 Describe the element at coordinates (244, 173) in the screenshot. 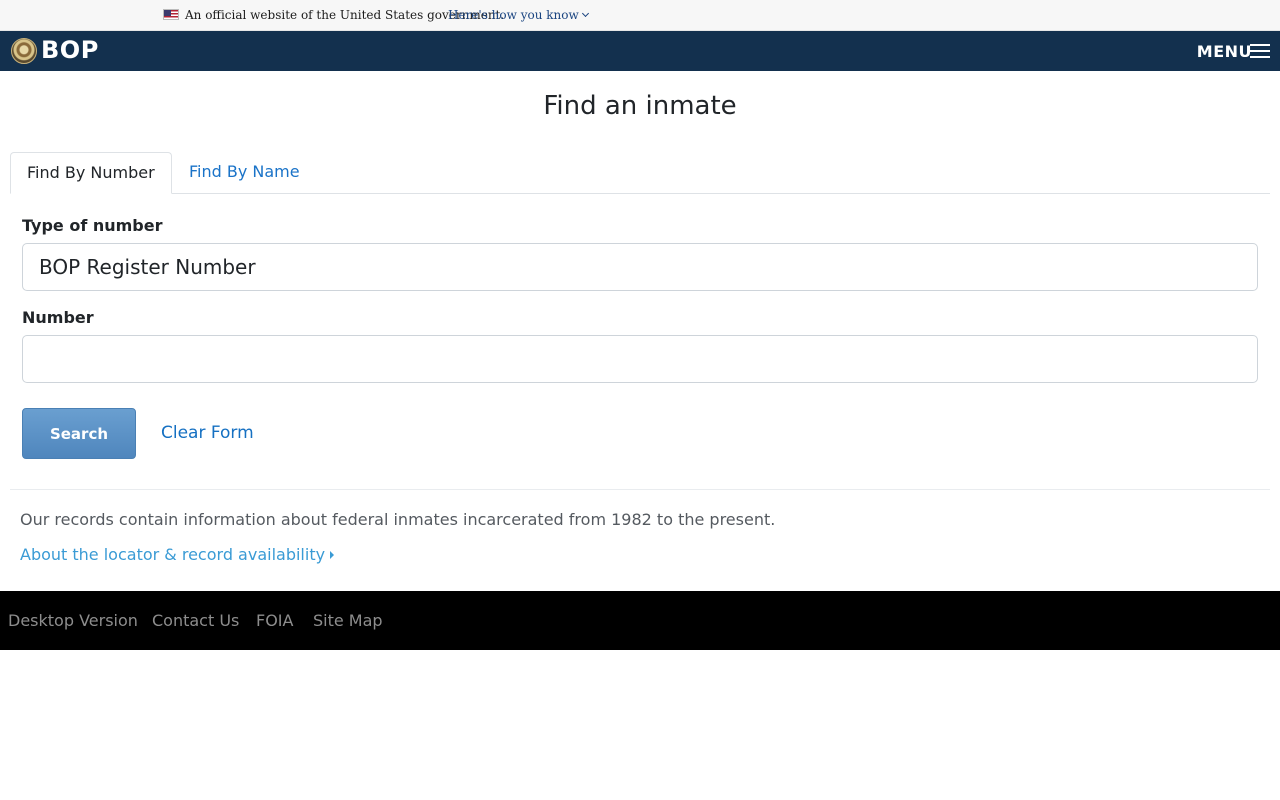

I see `tab-find-by-name: Find By Name` at that location.